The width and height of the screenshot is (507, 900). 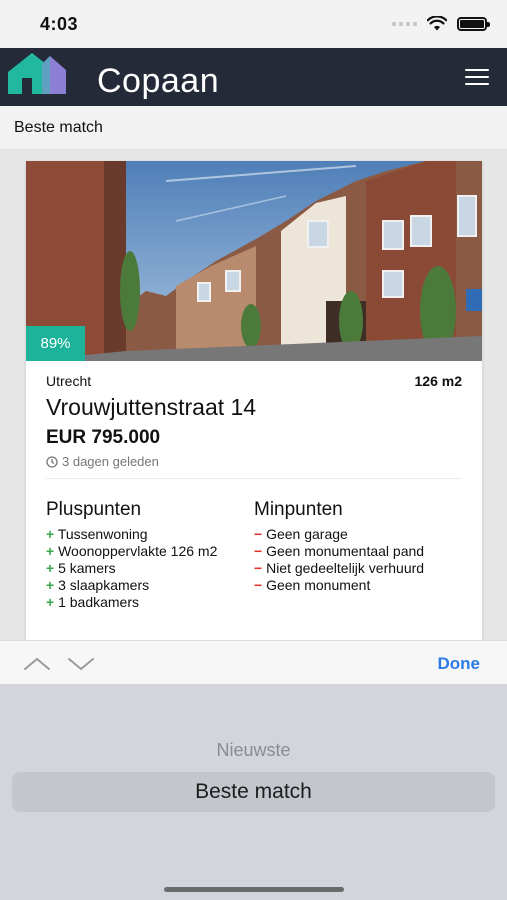 I want to click on status-time: 4:03, so click(x=59, y=24).